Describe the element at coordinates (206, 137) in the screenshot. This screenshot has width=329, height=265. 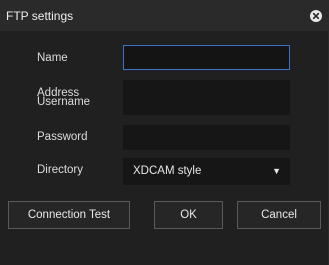
I see `password-field` at that location.